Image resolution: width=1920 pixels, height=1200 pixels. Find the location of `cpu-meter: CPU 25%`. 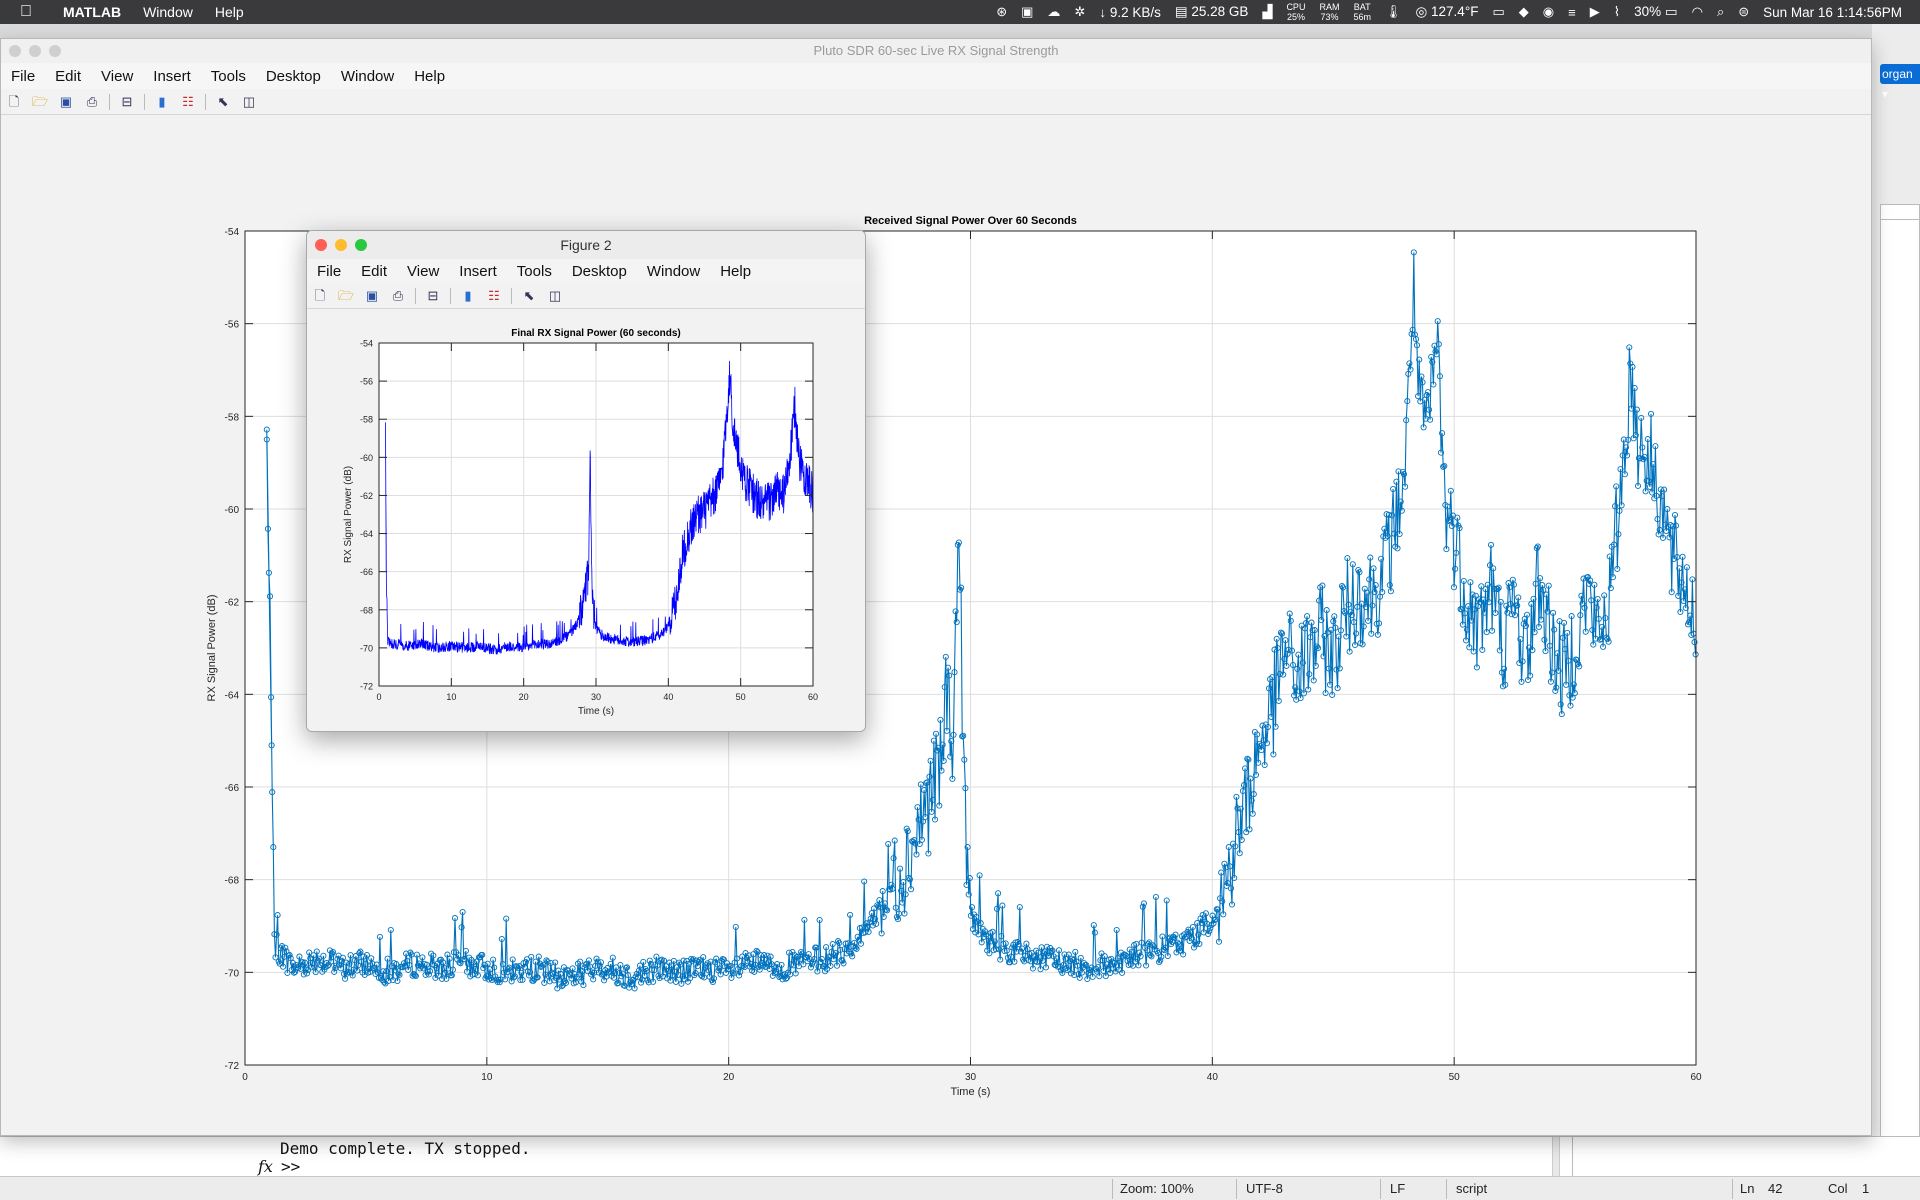

cpu-meter: CPU 25% is located at coordinates (1295, 12).